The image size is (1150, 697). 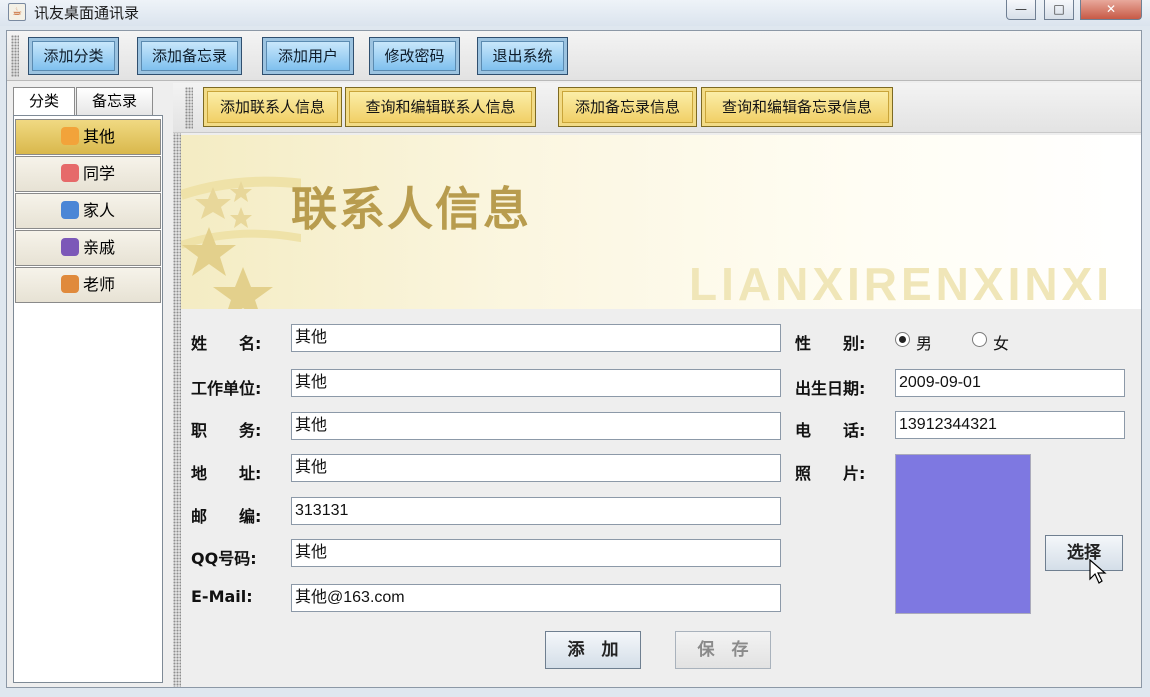 I want to click on category-label: 家人, so click(x=98, y=210).